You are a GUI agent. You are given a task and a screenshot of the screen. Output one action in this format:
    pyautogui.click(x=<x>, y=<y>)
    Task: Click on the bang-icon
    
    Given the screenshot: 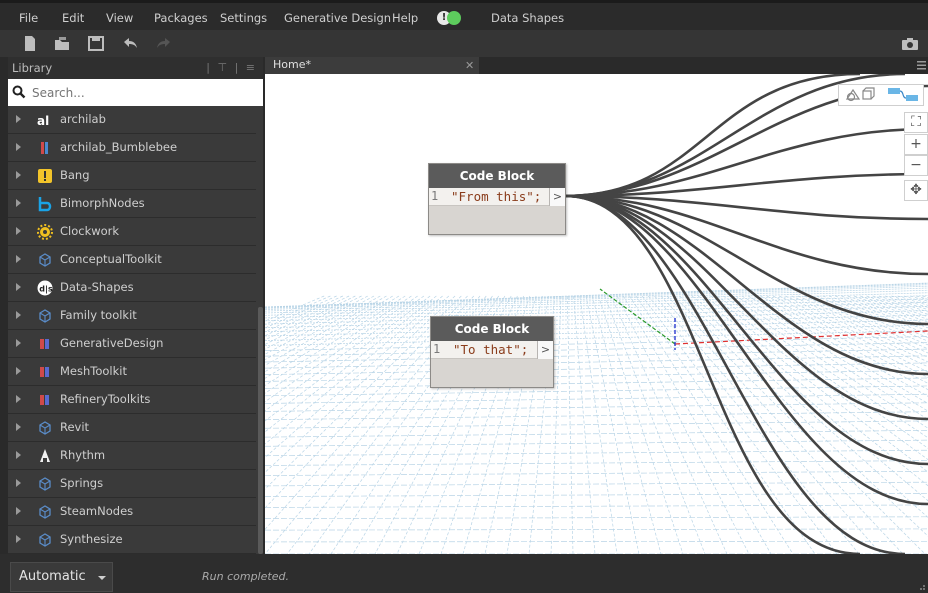 What is the action you would take?
    pyautogui.click(x=45, y=176)
    